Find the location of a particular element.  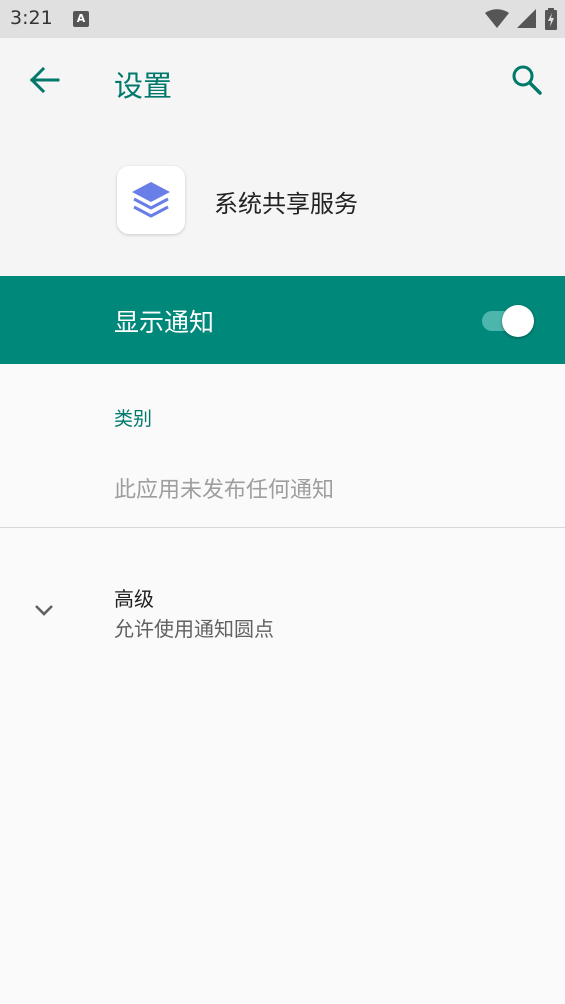

app-name: 系统共享服务 is located at coordinates (286, 204).